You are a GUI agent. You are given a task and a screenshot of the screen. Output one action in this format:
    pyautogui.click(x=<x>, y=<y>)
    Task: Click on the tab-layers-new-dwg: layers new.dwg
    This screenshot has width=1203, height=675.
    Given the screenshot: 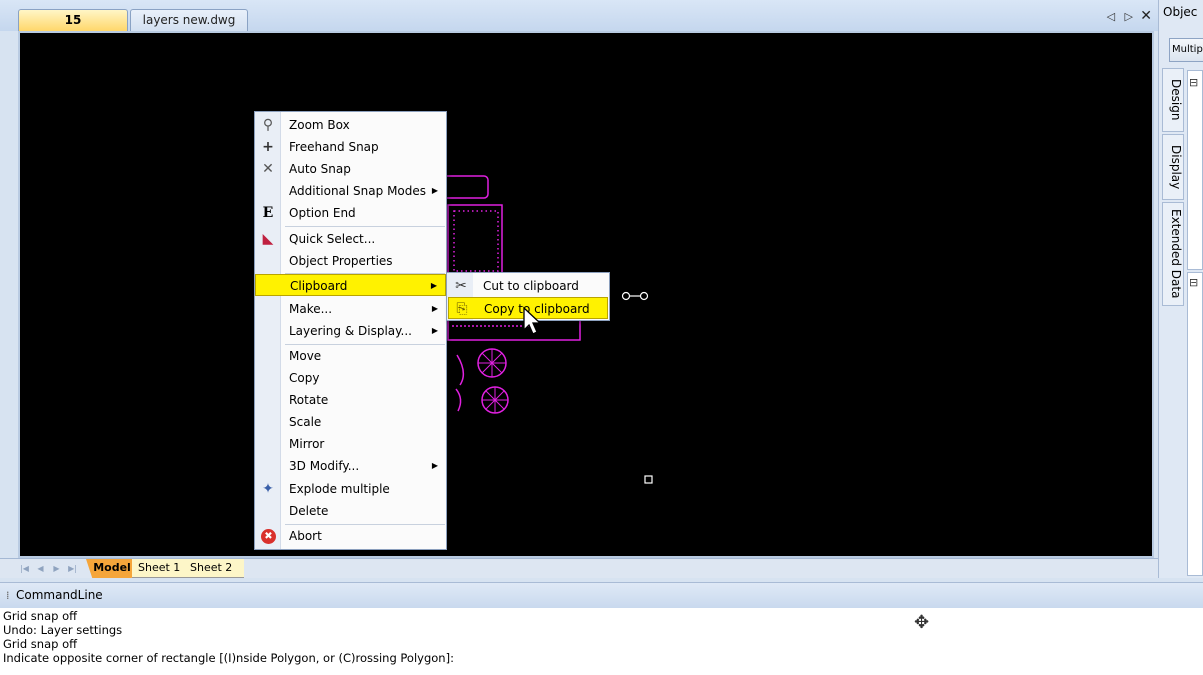 What is the action you would take?
    pyautogui.click(x=189, y=20)
    